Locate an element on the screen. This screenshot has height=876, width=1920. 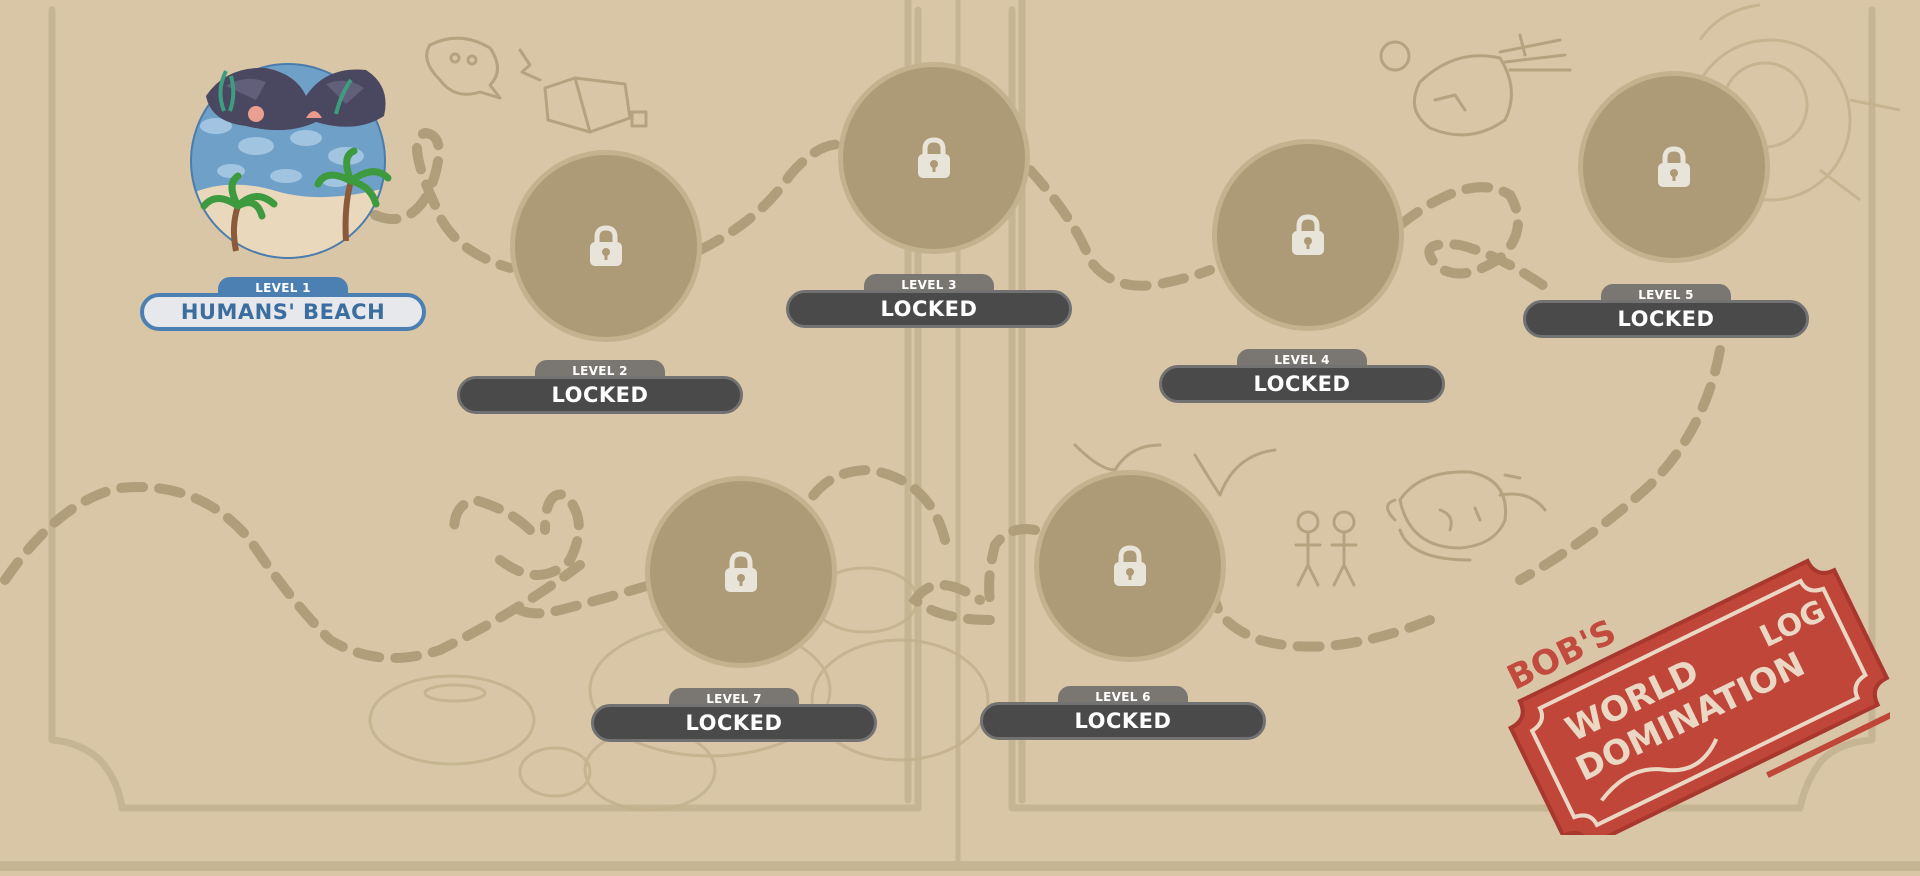
level-4-name: LOCKED is located at coordinates (1302, 384).